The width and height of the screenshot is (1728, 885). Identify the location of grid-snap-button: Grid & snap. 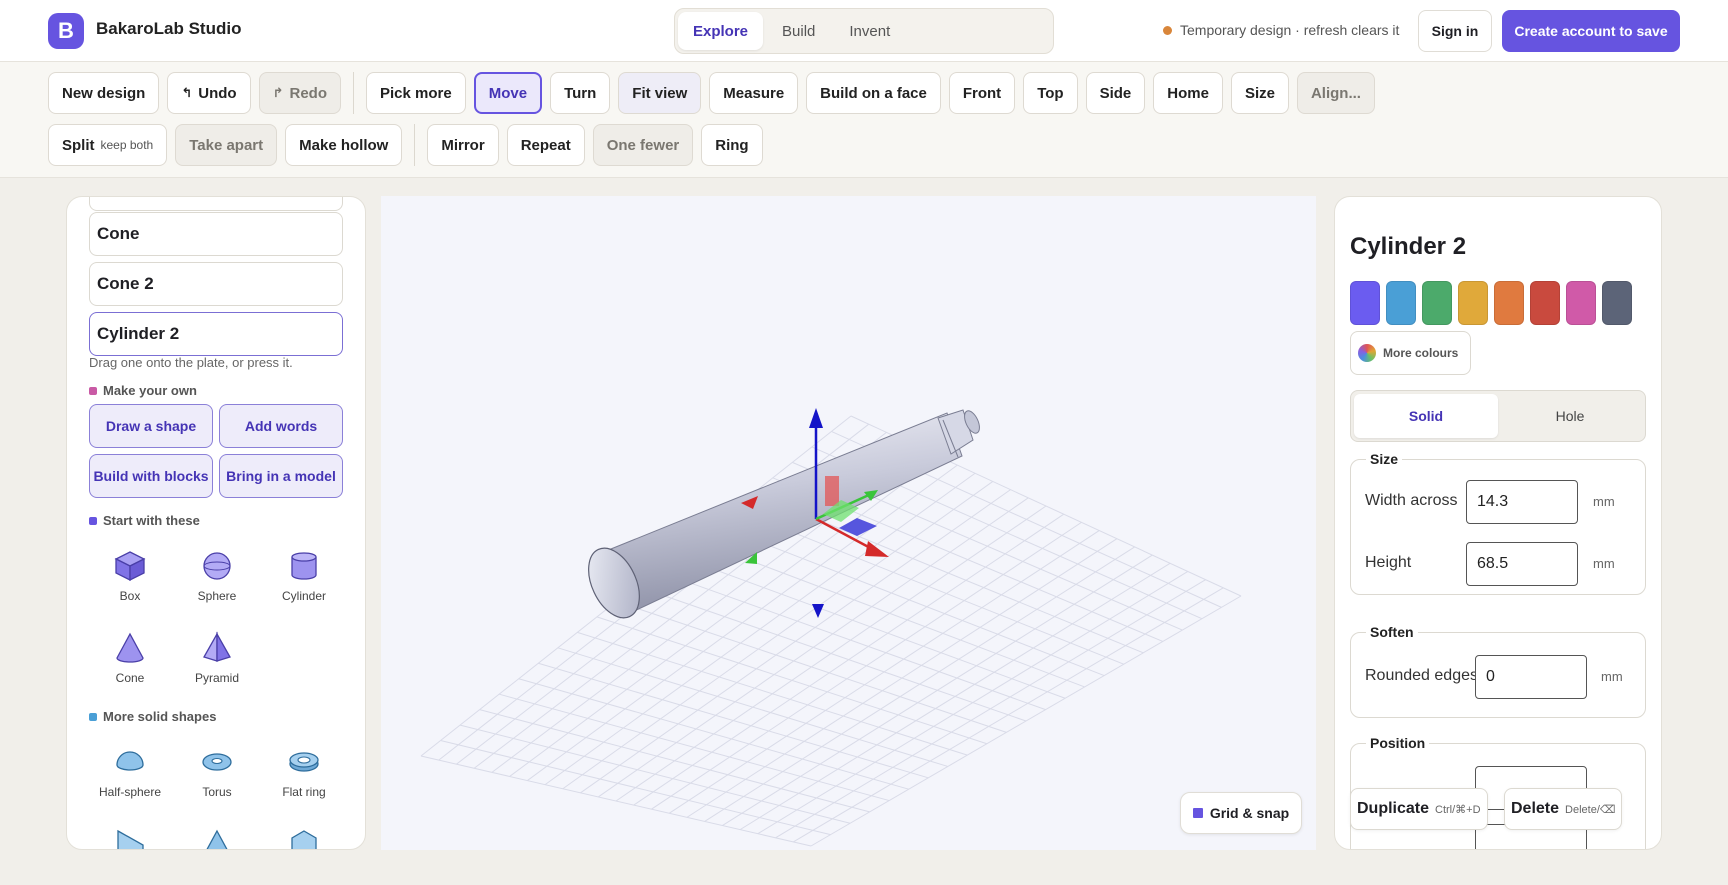
(1241, 813).